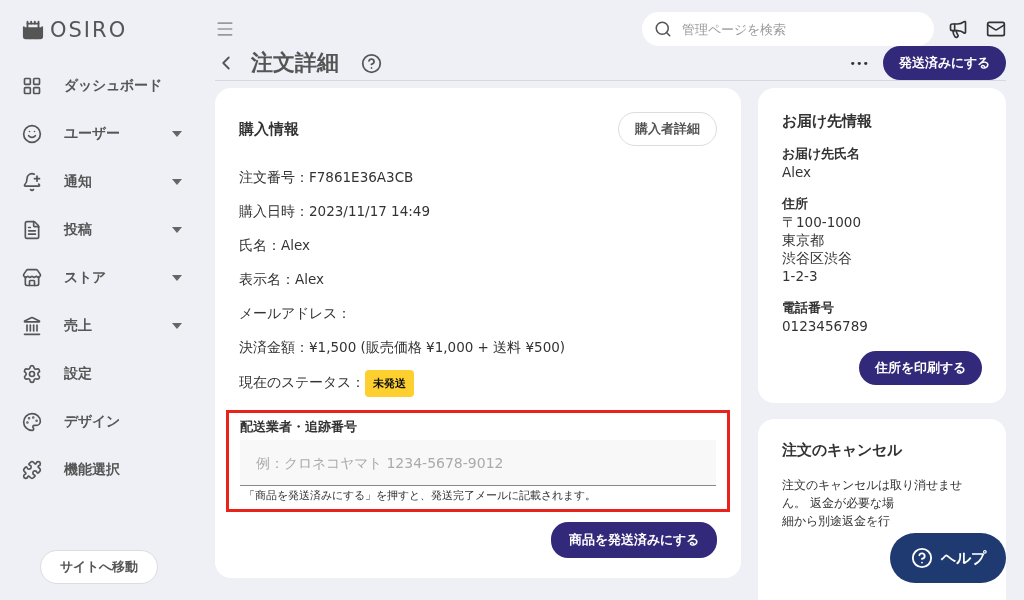 Image resolution: width=1024 pixels, height=600 pixels. Describe the element at coordinates (663, 29) in the screenshot. I see `search-icon` at that location.